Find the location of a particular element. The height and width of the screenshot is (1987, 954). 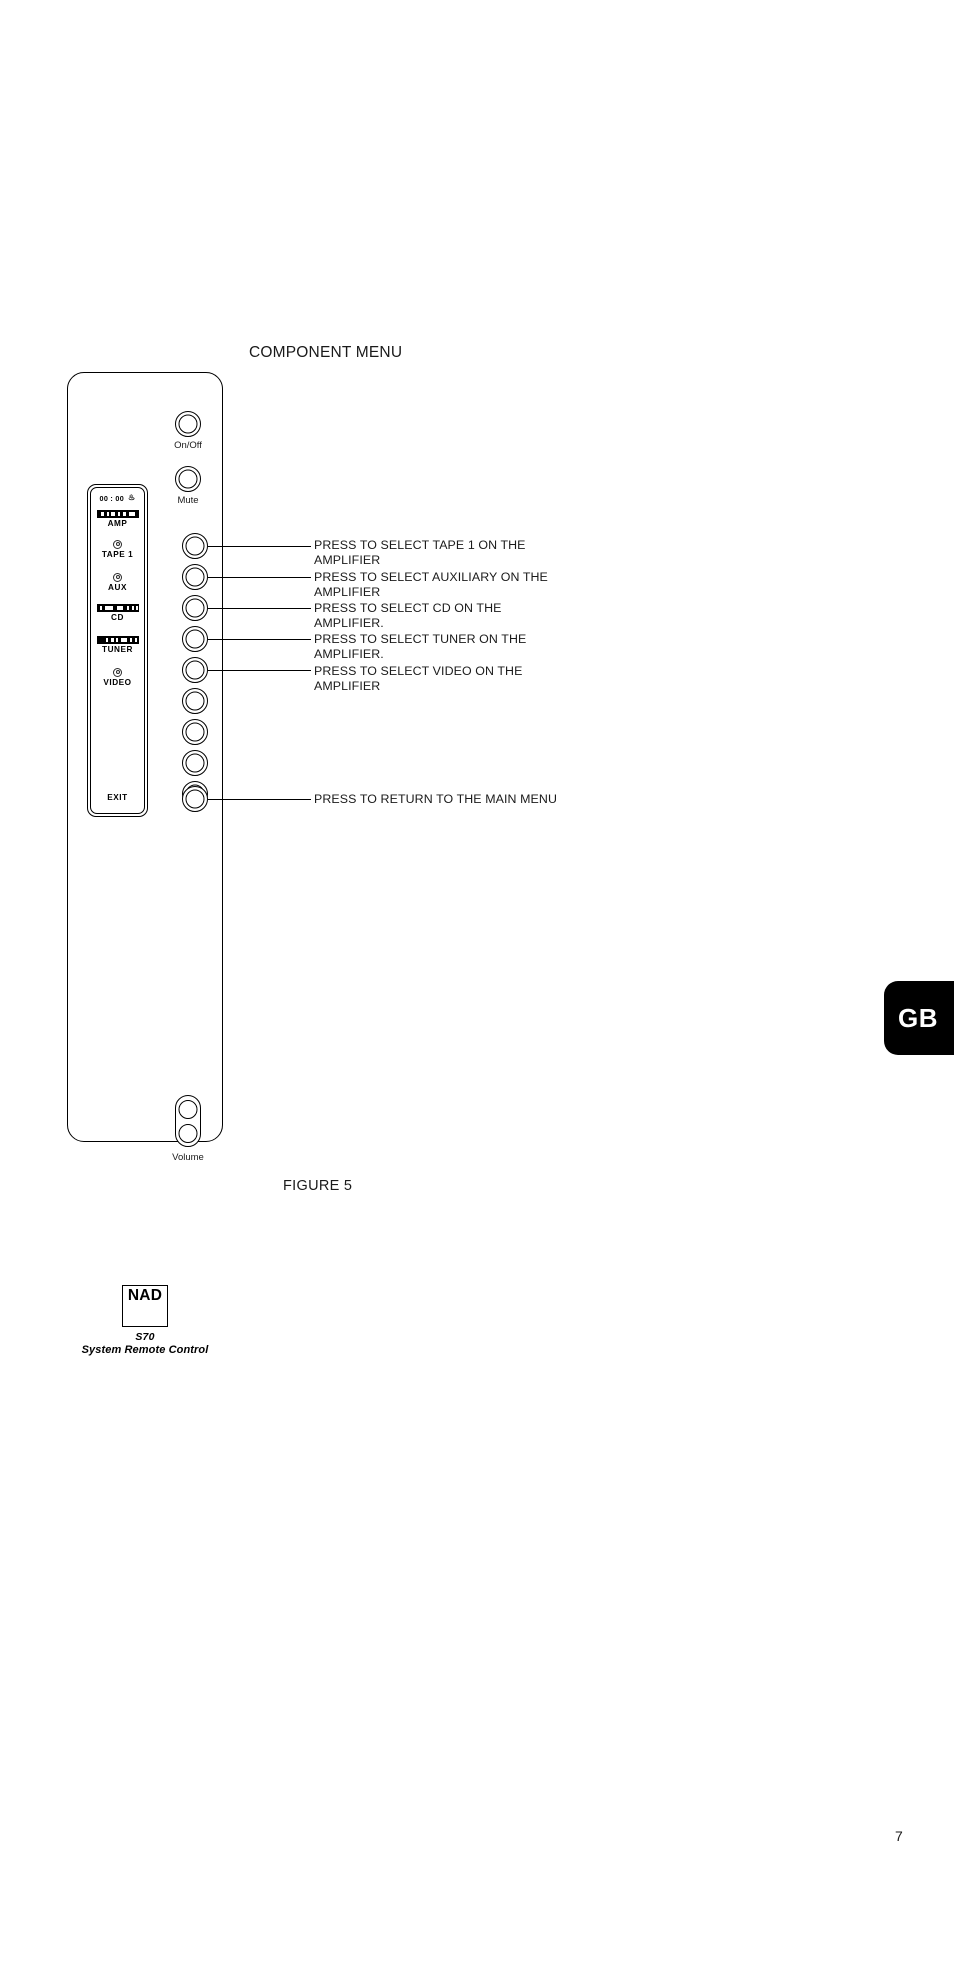

mute-button is located at coordinates (188, 479).